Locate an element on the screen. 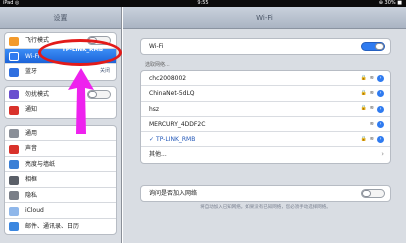 This screenshot has width=406, height=243. chevron-right-icon: › is located at coordinates (382, 154).